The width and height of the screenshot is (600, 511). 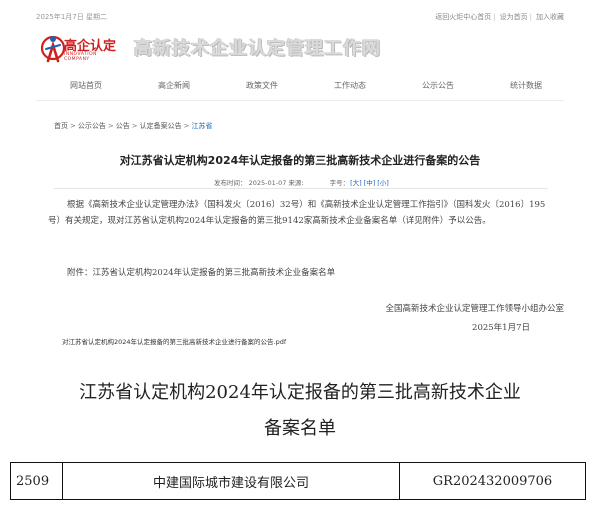 I want to click on breadcrumb-home: 首页, so click(x=61, y=126).